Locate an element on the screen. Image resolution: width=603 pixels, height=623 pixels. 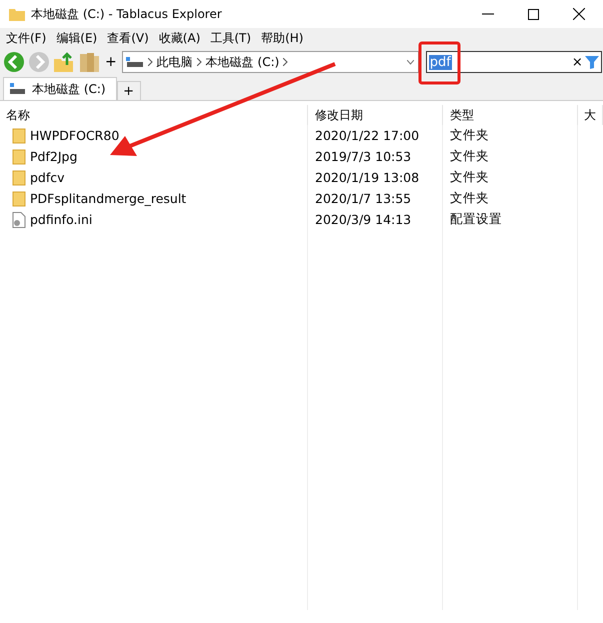
table-cell: 2019/7/3 10:53 is located at coordinates (375, 156).